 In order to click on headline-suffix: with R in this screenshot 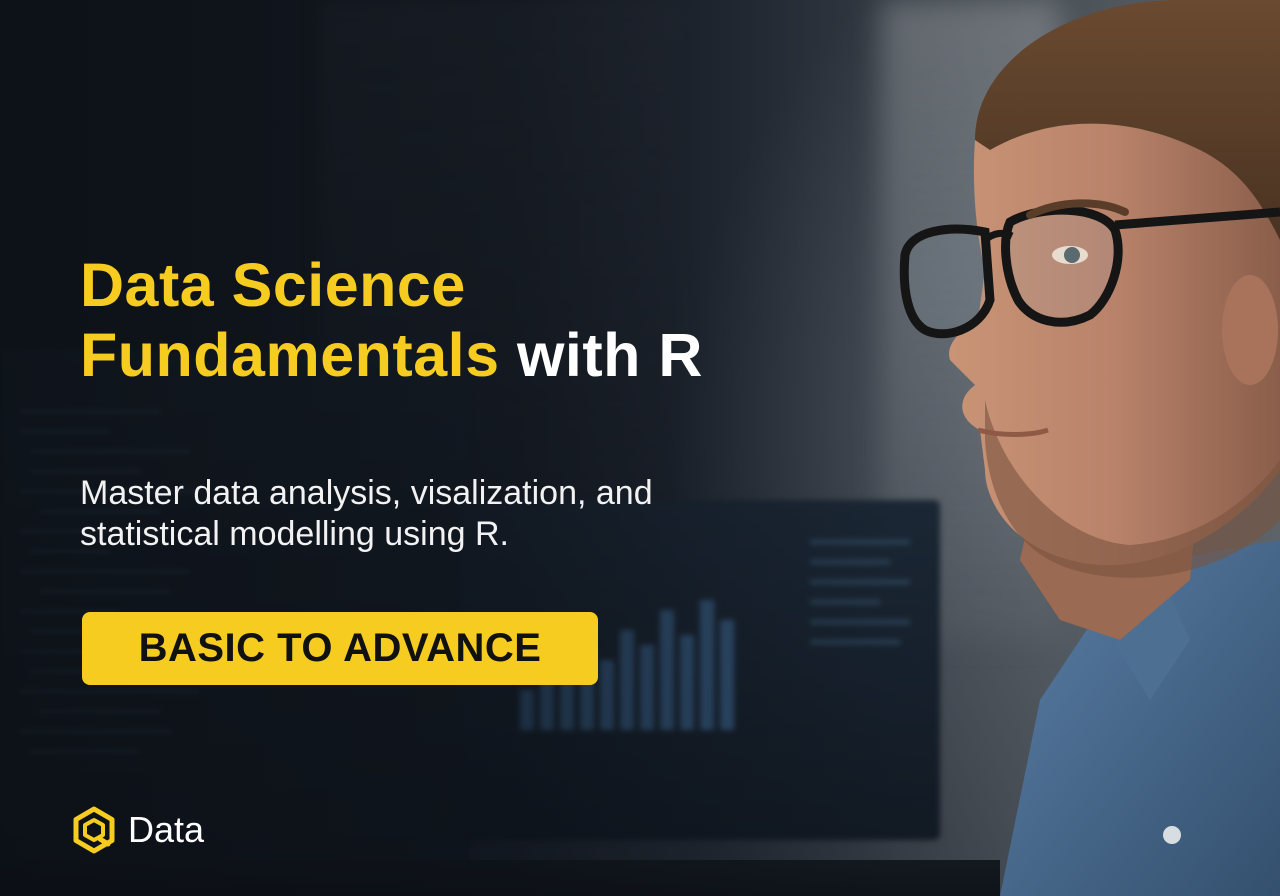, I will do `click(609, 355)`.